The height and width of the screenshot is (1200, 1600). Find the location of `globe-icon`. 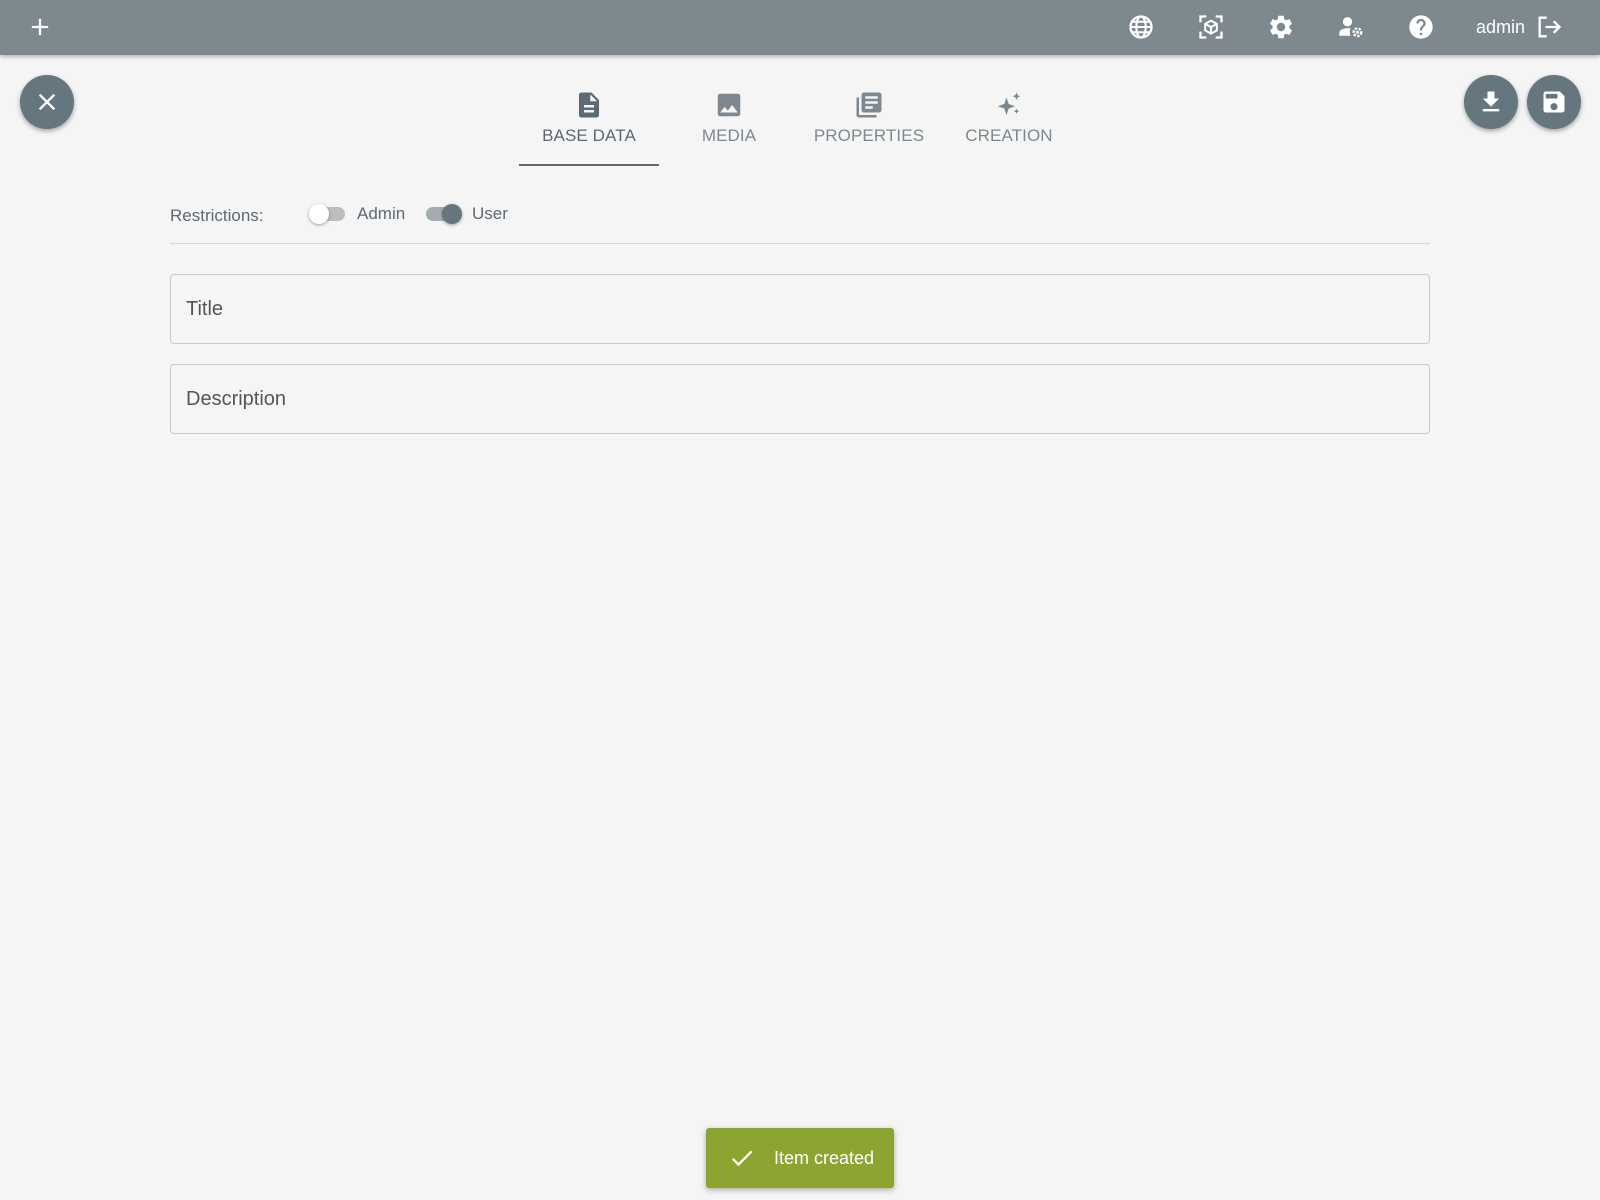

globe-icon is located at coordinates (1141, 27).